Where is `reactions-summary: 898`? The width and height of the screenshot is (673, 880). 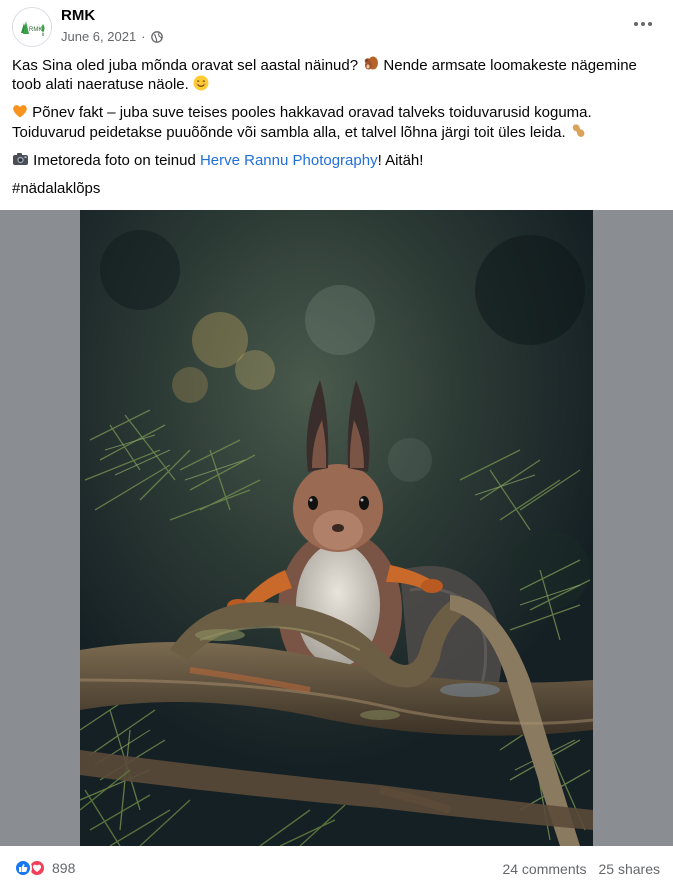 reactions-summary: 898 is located at coordinates (44, 868).